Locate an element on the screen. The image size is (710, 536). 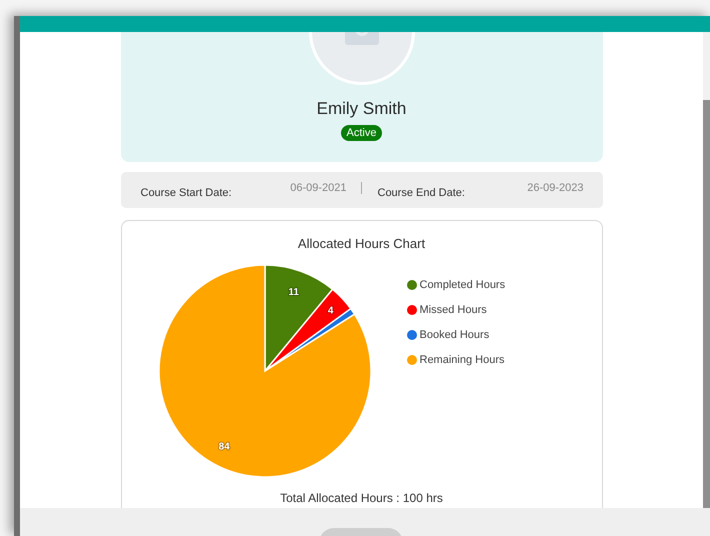
profile-name: Emily Smith is located at coordinates (361, 109).